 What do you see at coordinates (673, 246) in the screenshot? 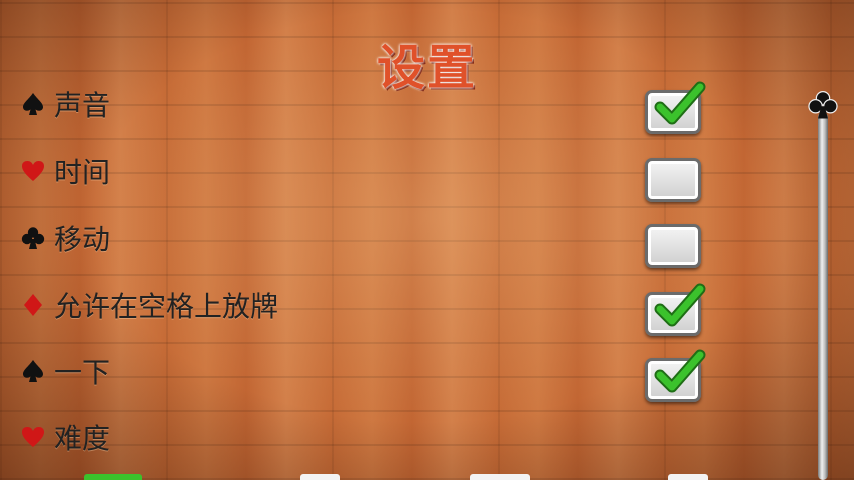
I see `move-checkbox` at bounding box center [673, 246].